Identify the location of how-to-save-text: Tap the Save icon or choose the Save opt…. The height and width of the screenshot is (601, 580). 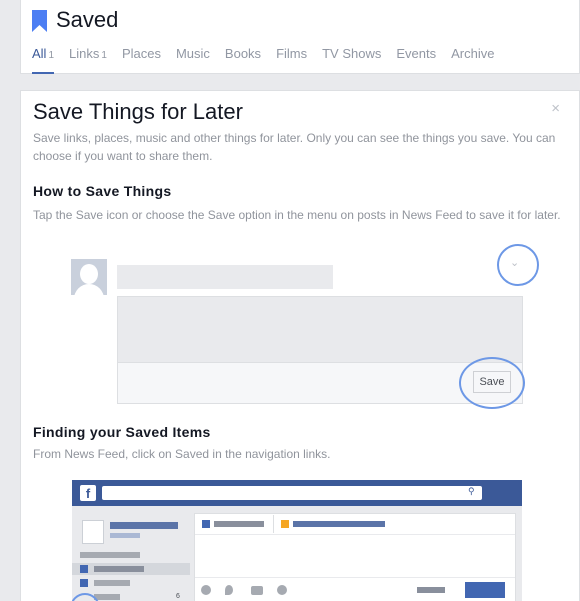
(297, 215).